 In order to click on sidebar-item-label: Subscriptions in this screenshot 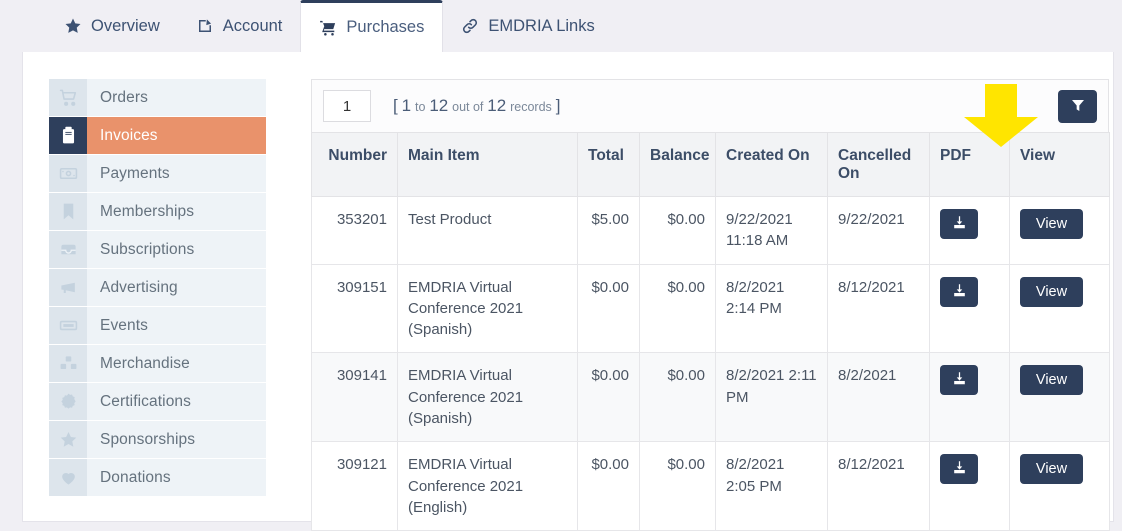, I will do `click(176, 249)`.